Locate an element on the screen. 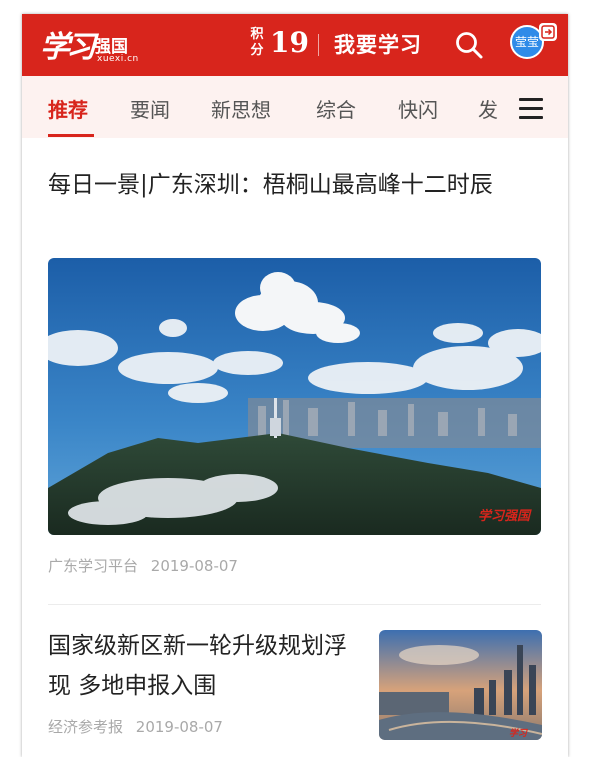 Image resolution: width=589 pixels, height=757 pixels. xuexi-logo: 学习 强国 xuexi.cn is located at coordinates (90, 45).